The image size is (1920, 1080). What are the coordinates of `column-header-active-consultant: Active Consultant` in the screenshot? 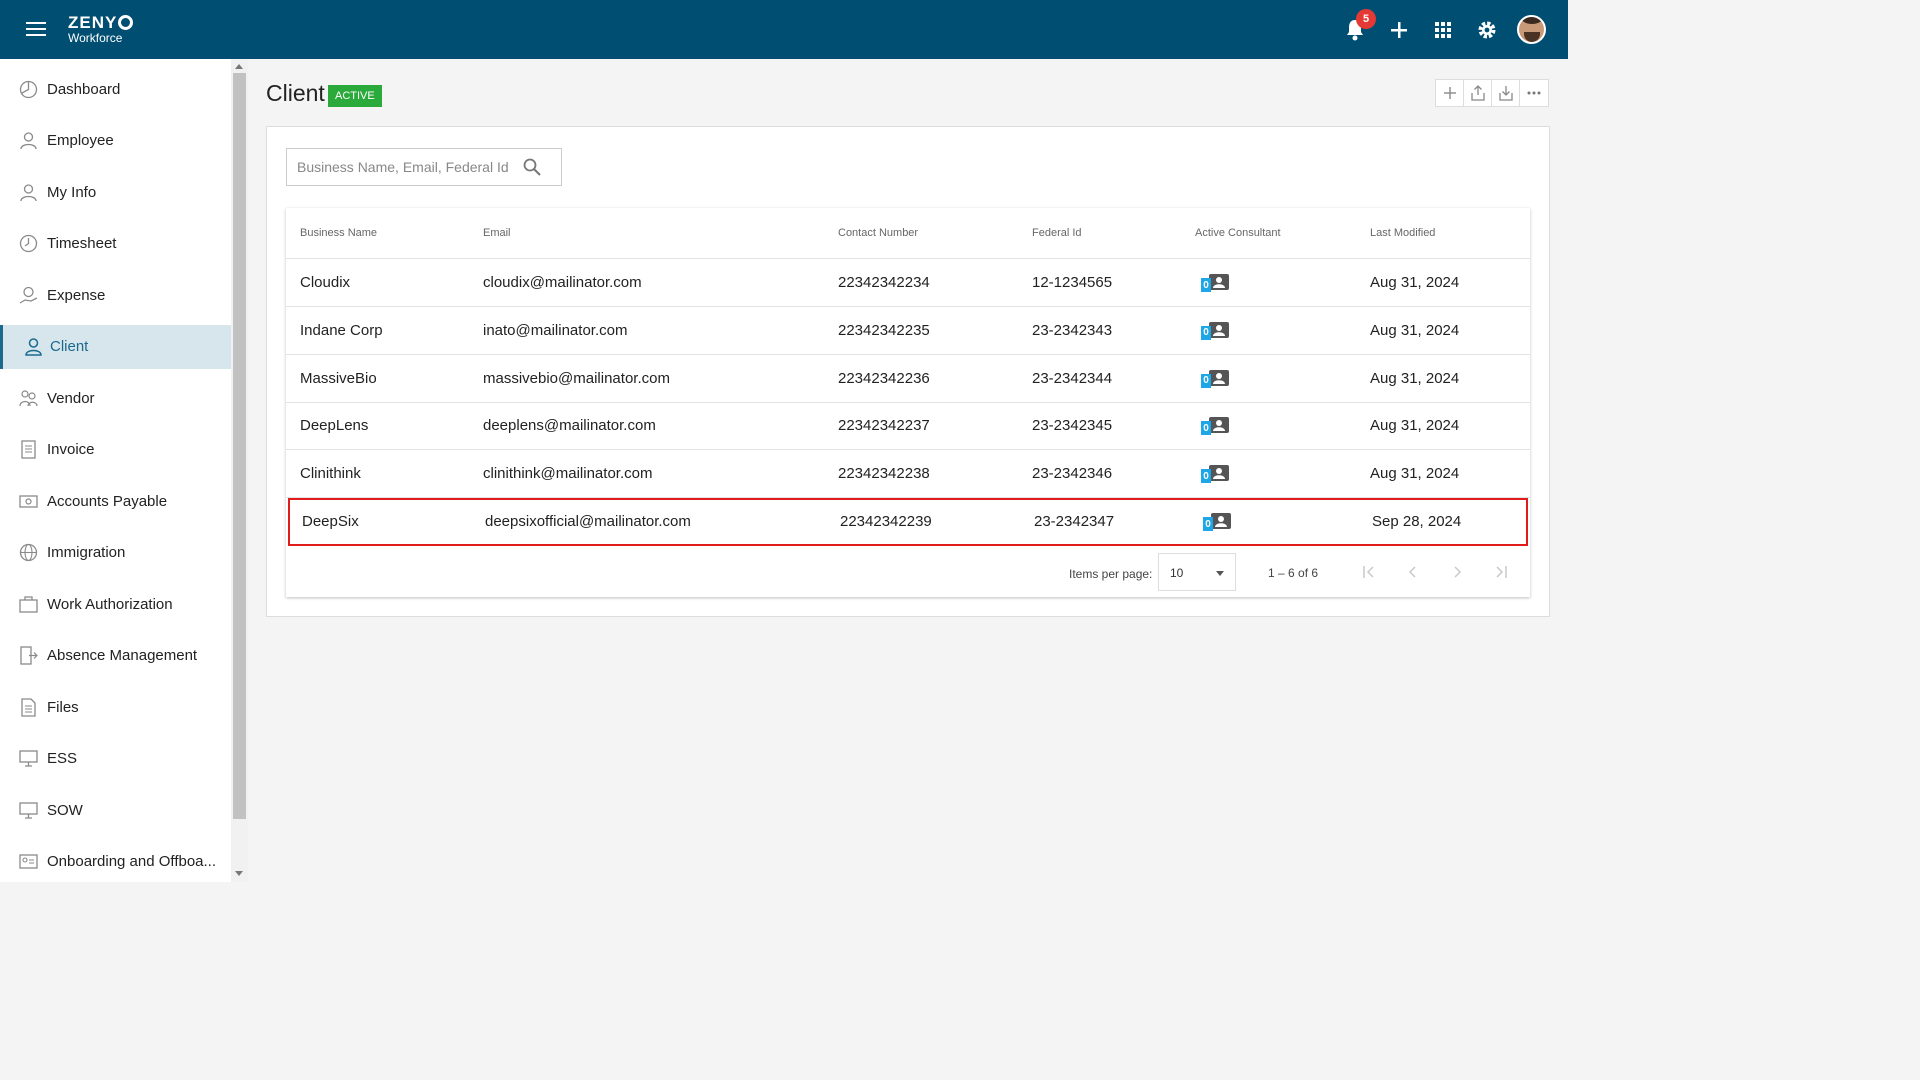 It's located at (1238, 233).